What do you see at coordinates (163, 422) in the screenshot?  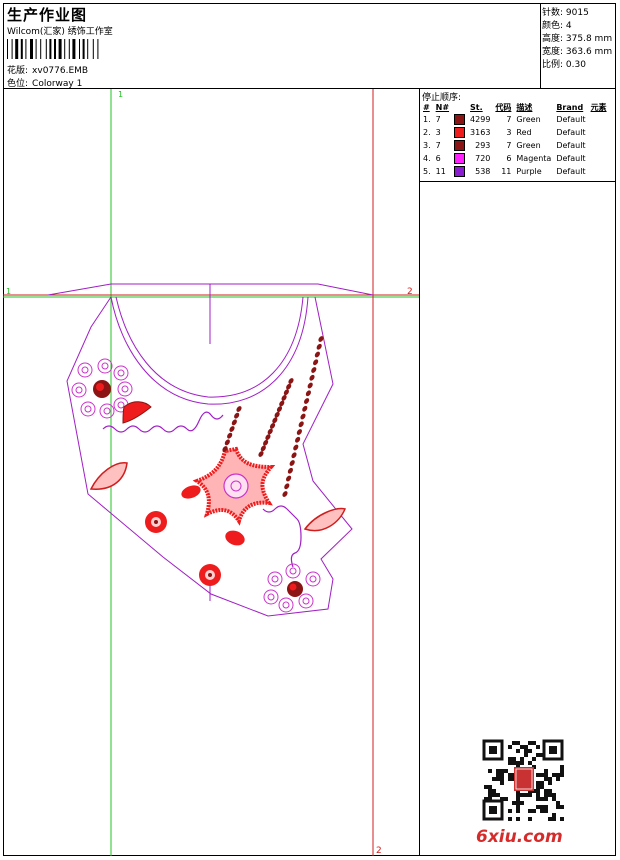 I see `wavy-vine-left` at bounding box center [163, 422].